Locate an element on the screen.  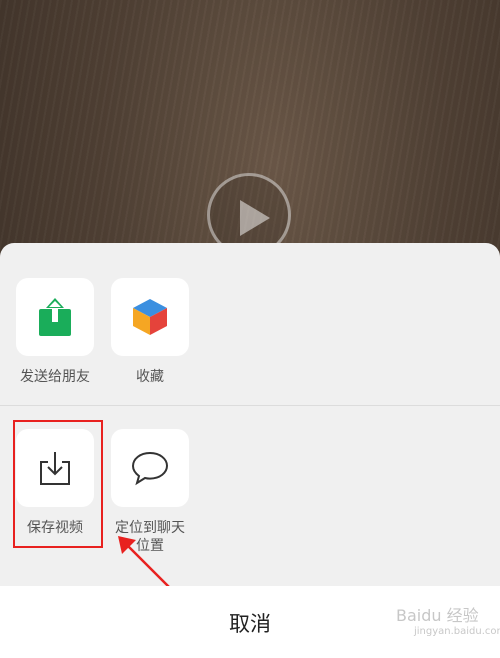
watermark-logo: Baidu 经验 is located at coordinates (437, 615).